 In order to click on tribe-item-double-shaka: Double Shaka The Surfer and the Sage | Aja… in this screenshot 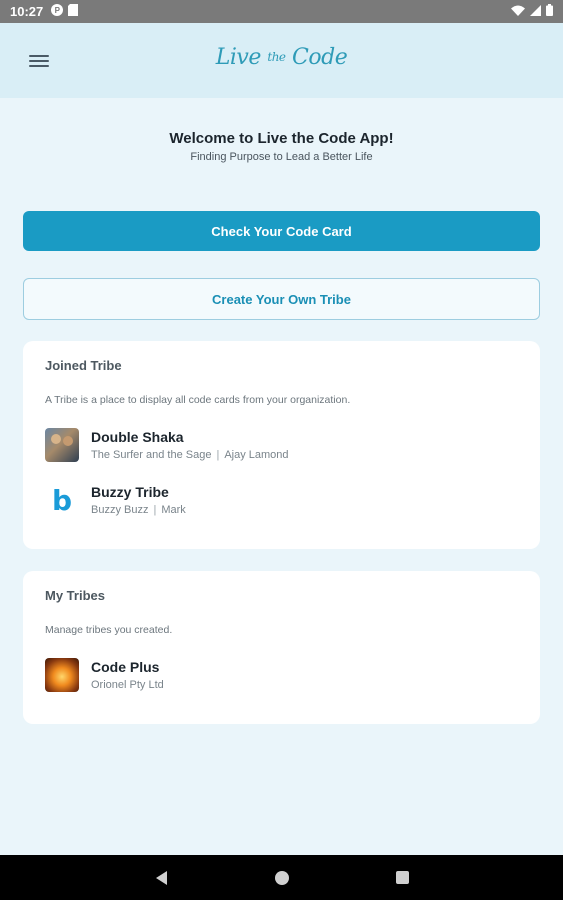, I will do `click(281, 445)`.